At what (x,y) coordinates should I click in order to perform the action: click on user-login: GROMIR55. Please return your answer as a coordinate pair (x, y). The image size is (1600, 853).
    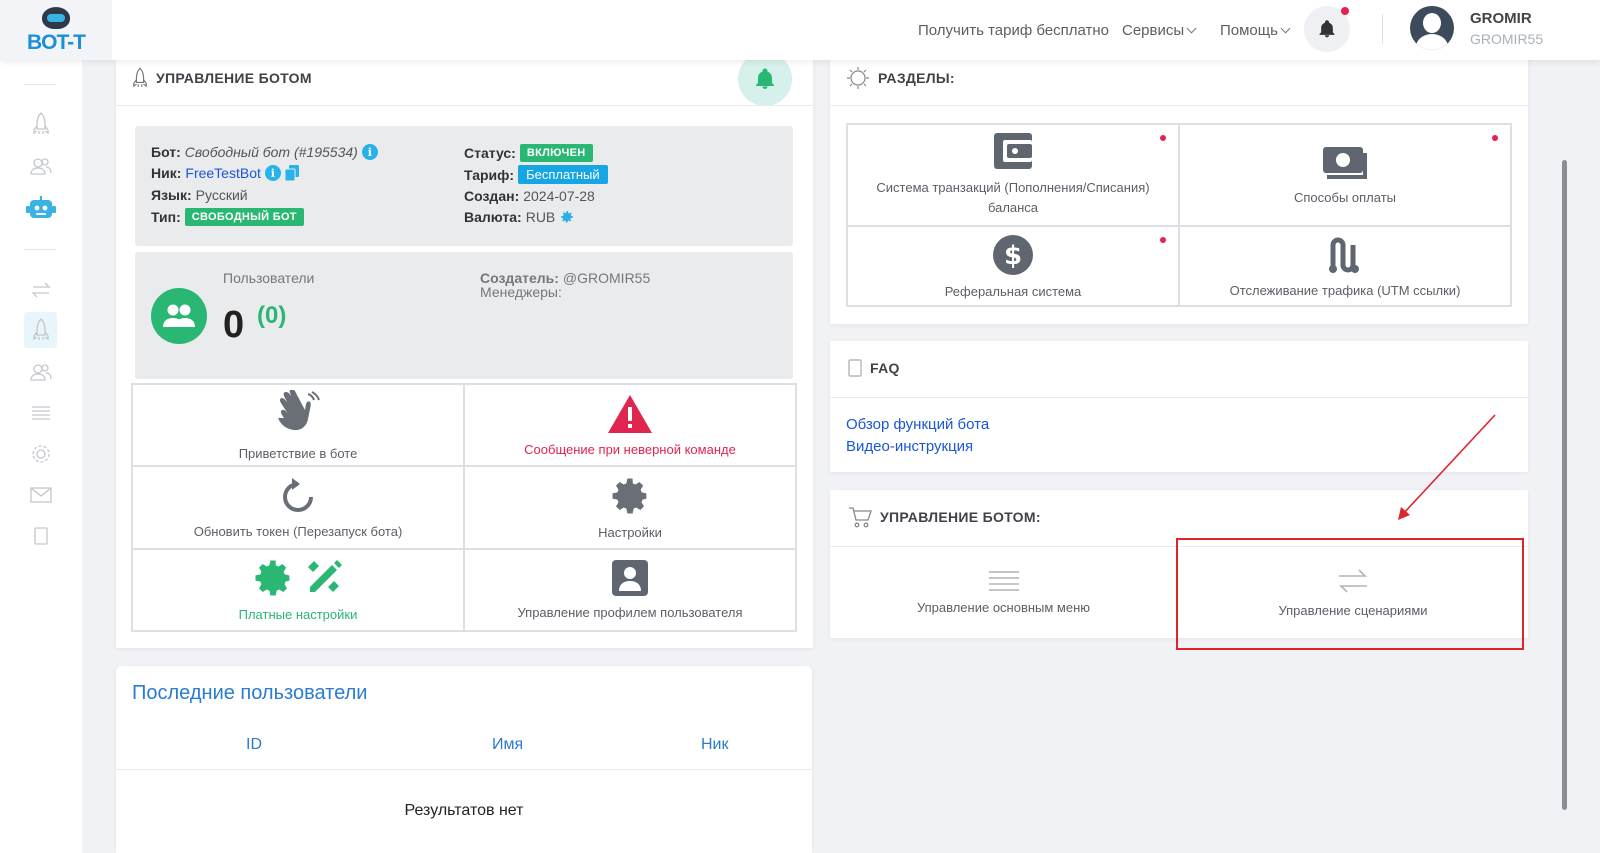
    Looking at the image, I should click on (1507, 39).